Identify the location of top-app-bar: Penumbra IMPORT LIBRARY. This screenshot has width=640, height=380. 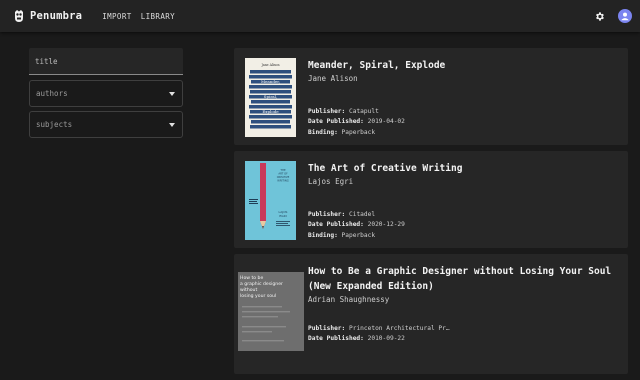
(320, 16).